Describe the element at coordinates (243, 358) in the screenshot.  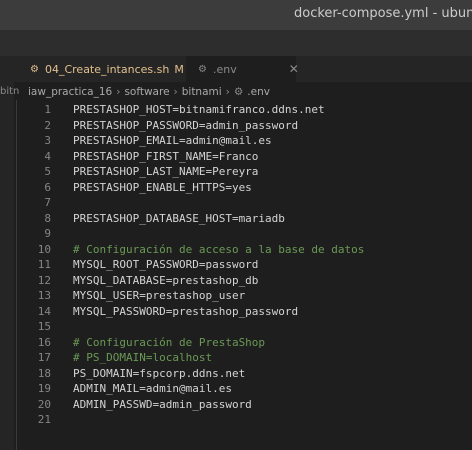
I see `code-line: 17 # PS_DOMAIN=localhost` at that location.